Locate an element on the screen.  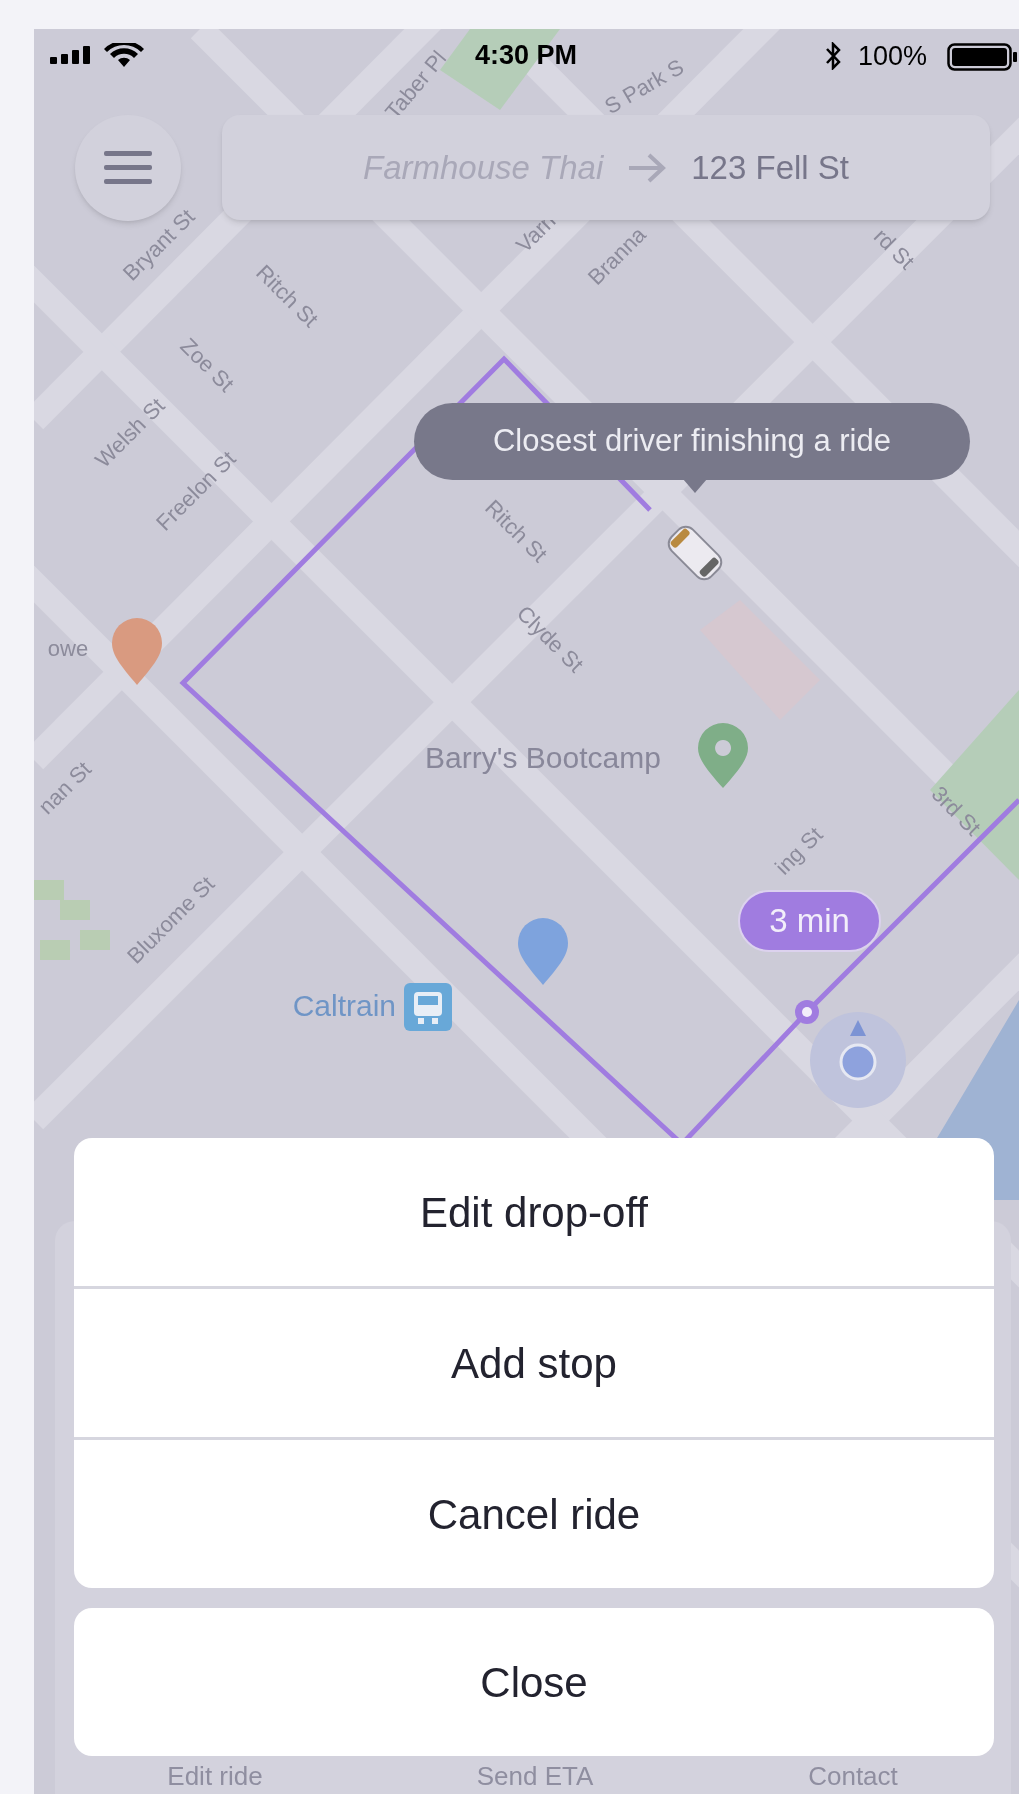
current-location-icon is located at coordinates (858, 1050).